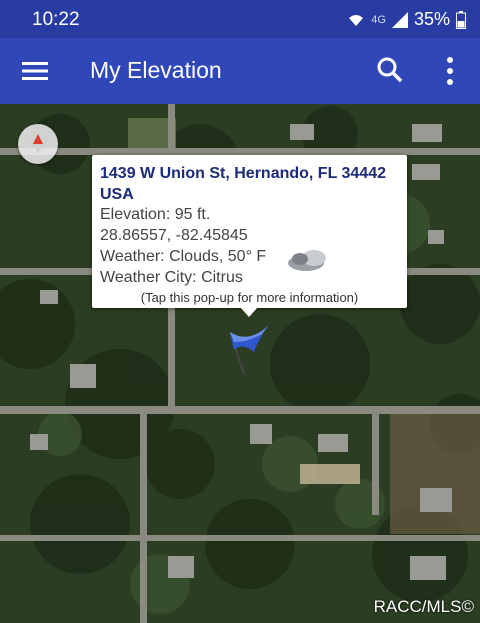  I want to click on battery-percent: 35%, so click(431, 19).